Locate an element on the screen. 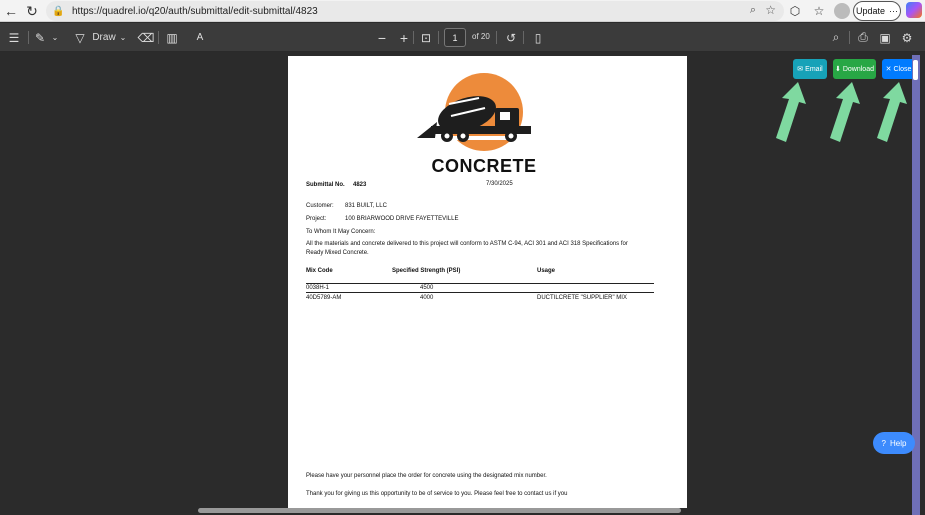 The image size is (925, 515). submittal-label: Submittal No. is located at coordinates (325, 185).